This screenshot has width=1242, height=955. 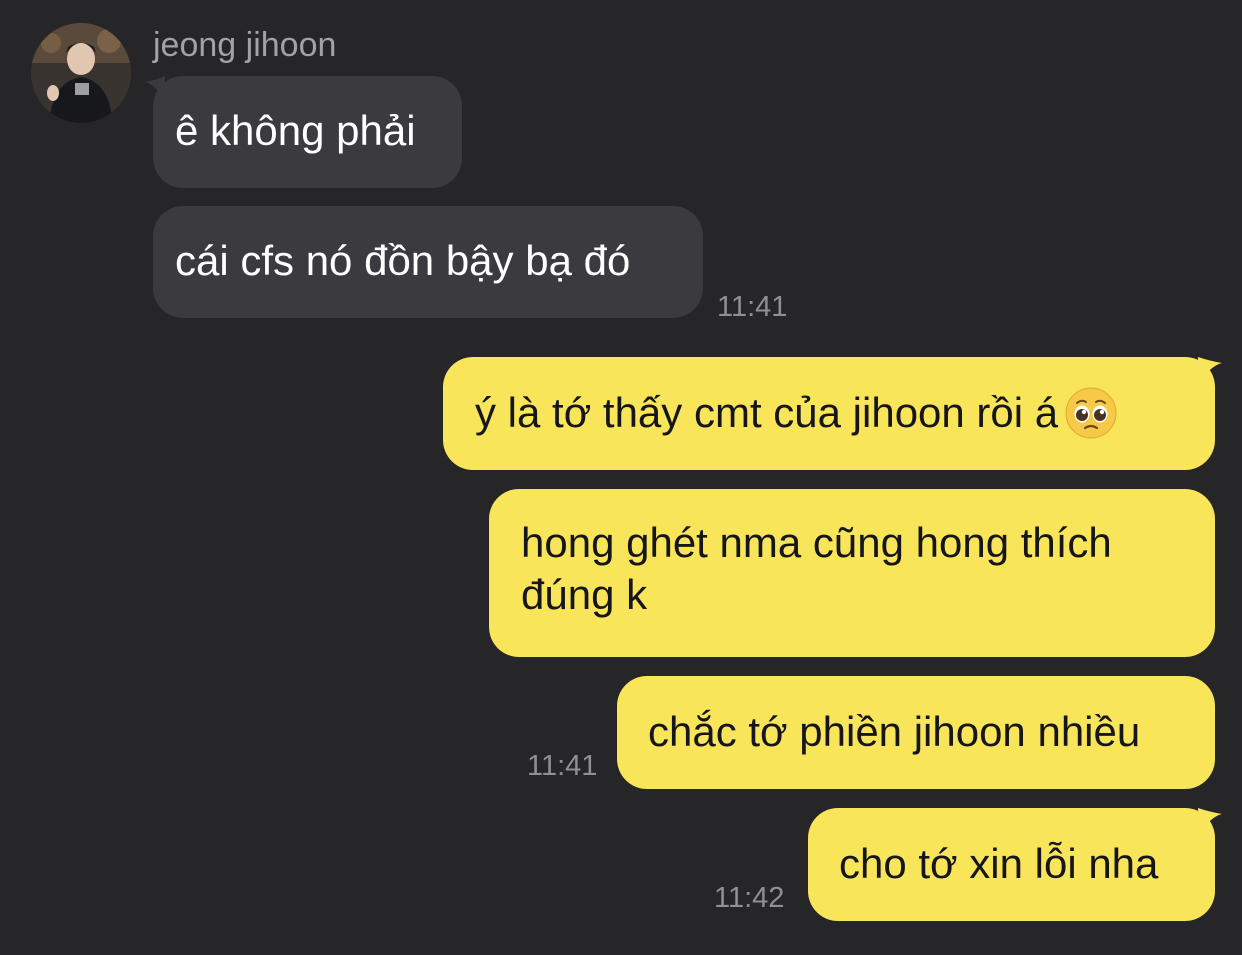 I want to click on outgoing-message-bubble: chắc tớ phiền jihoon nhiều, so click(x=916, y=732).